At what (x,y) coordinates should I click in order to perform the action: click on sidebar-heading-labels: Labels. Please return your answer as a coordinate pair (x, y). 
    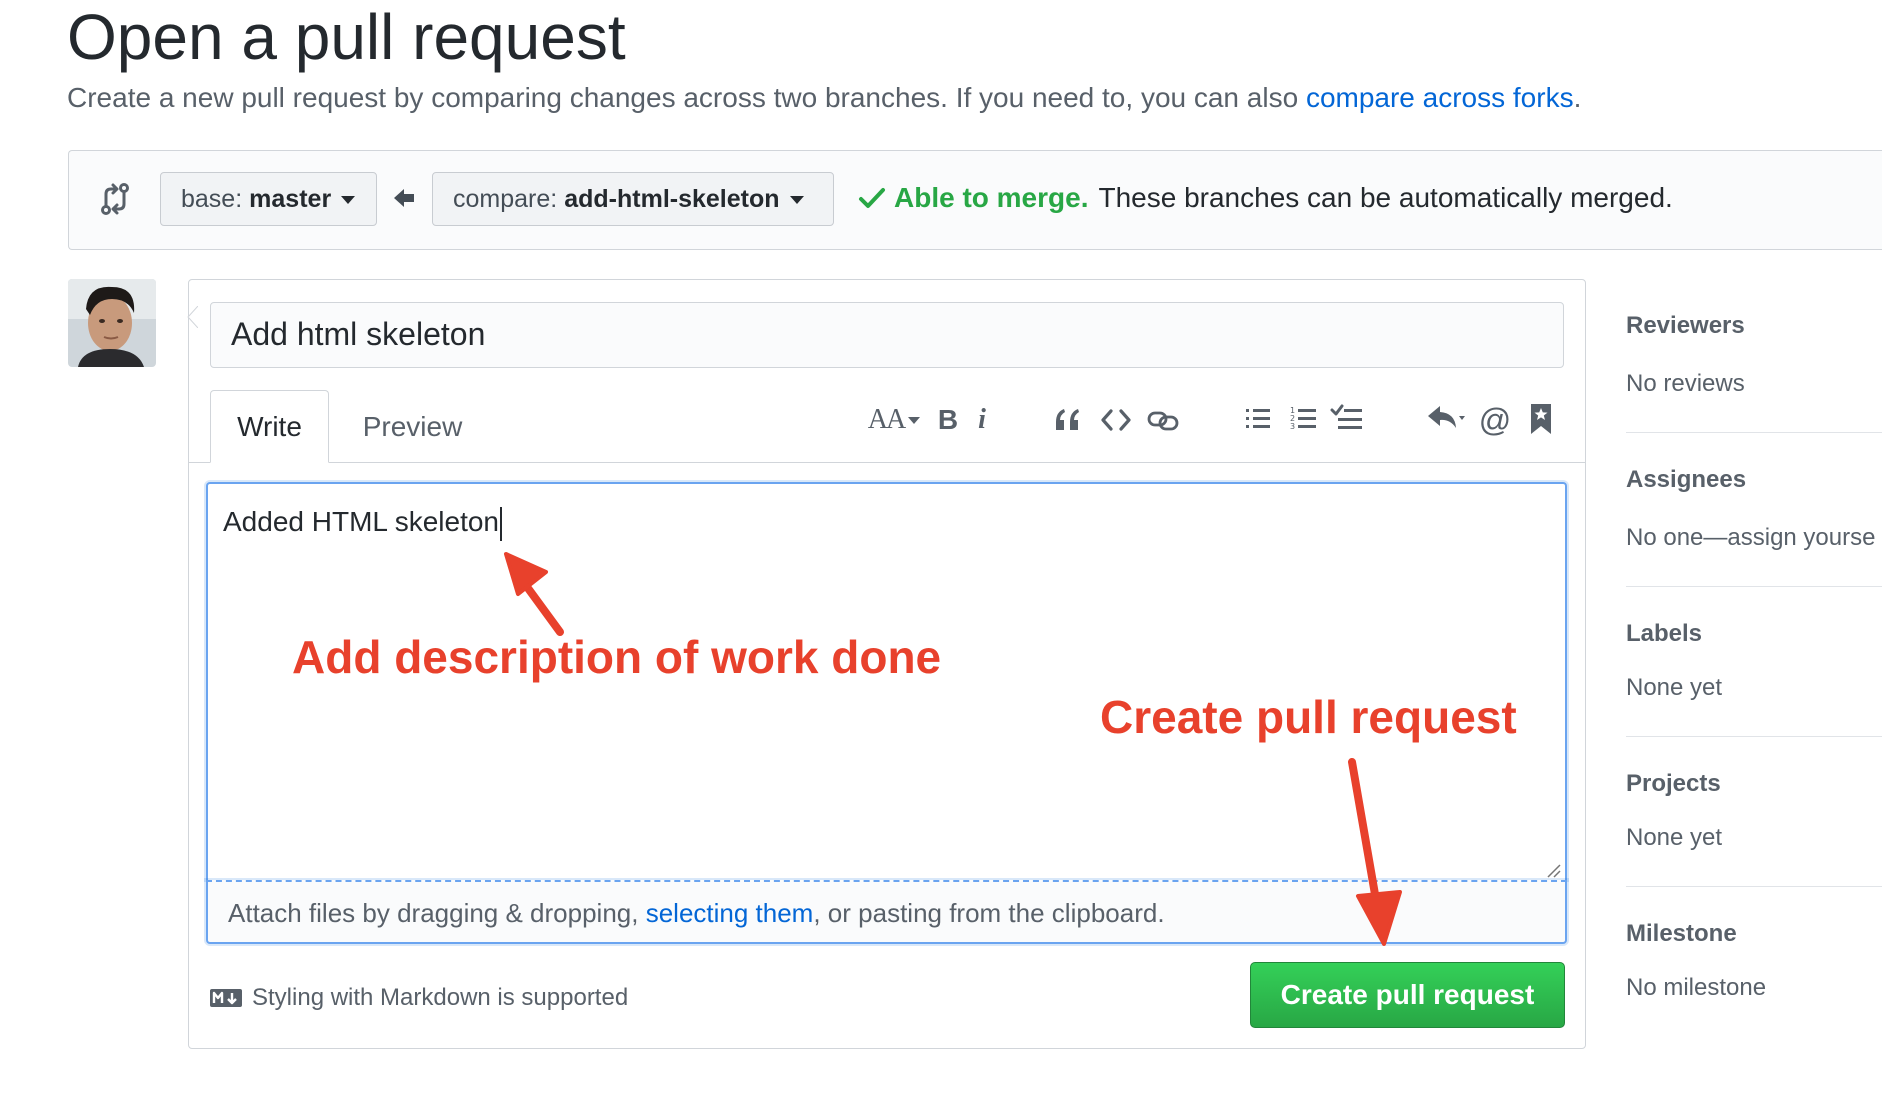
    Looking at the image, I should click on (1664, 634).